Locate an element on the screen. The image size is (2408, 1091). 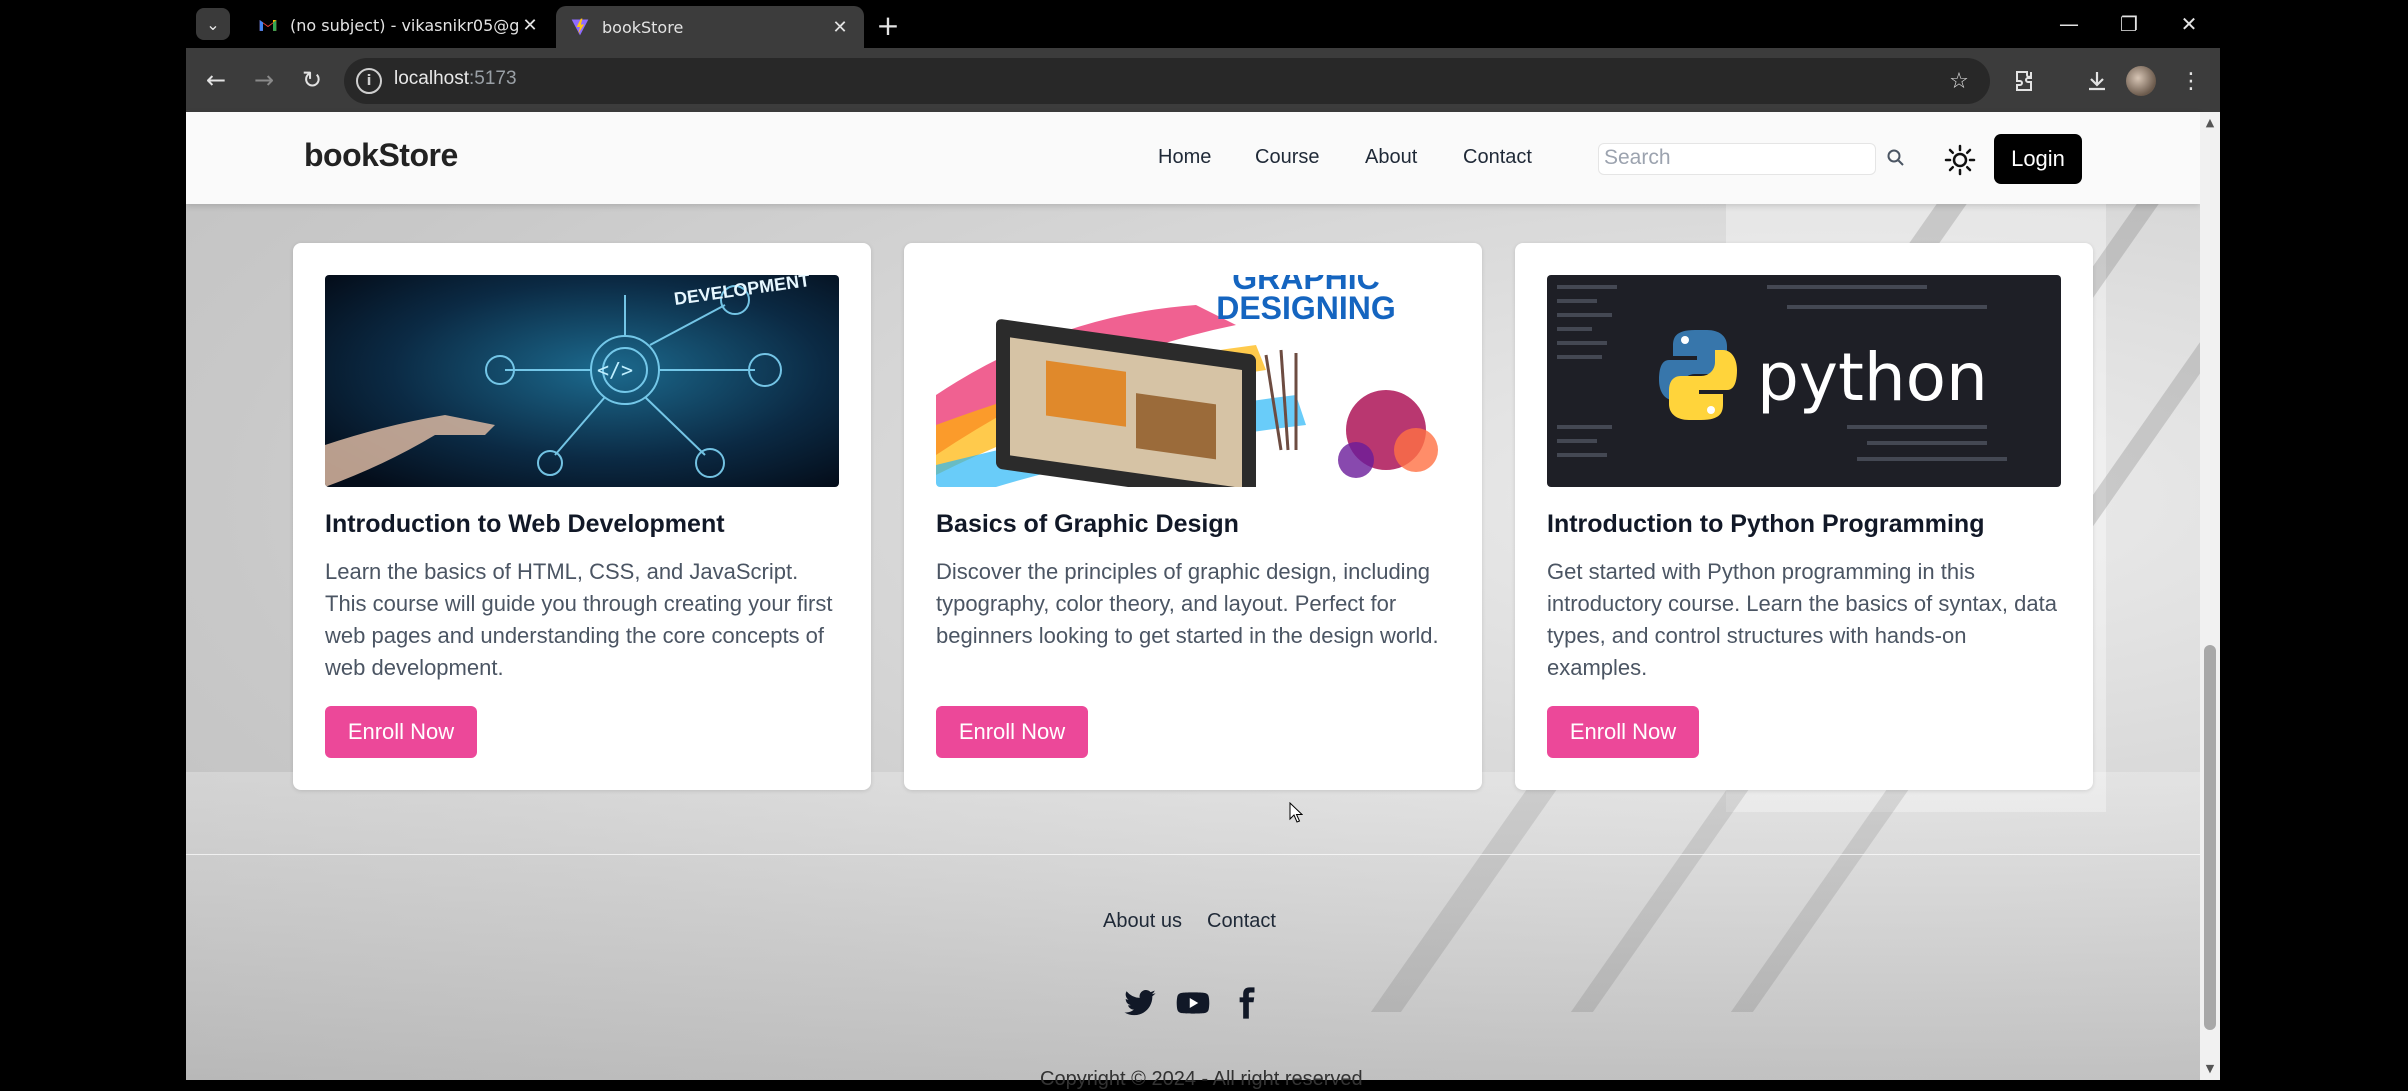
forward-button: → is located at coordinates (264, 80).